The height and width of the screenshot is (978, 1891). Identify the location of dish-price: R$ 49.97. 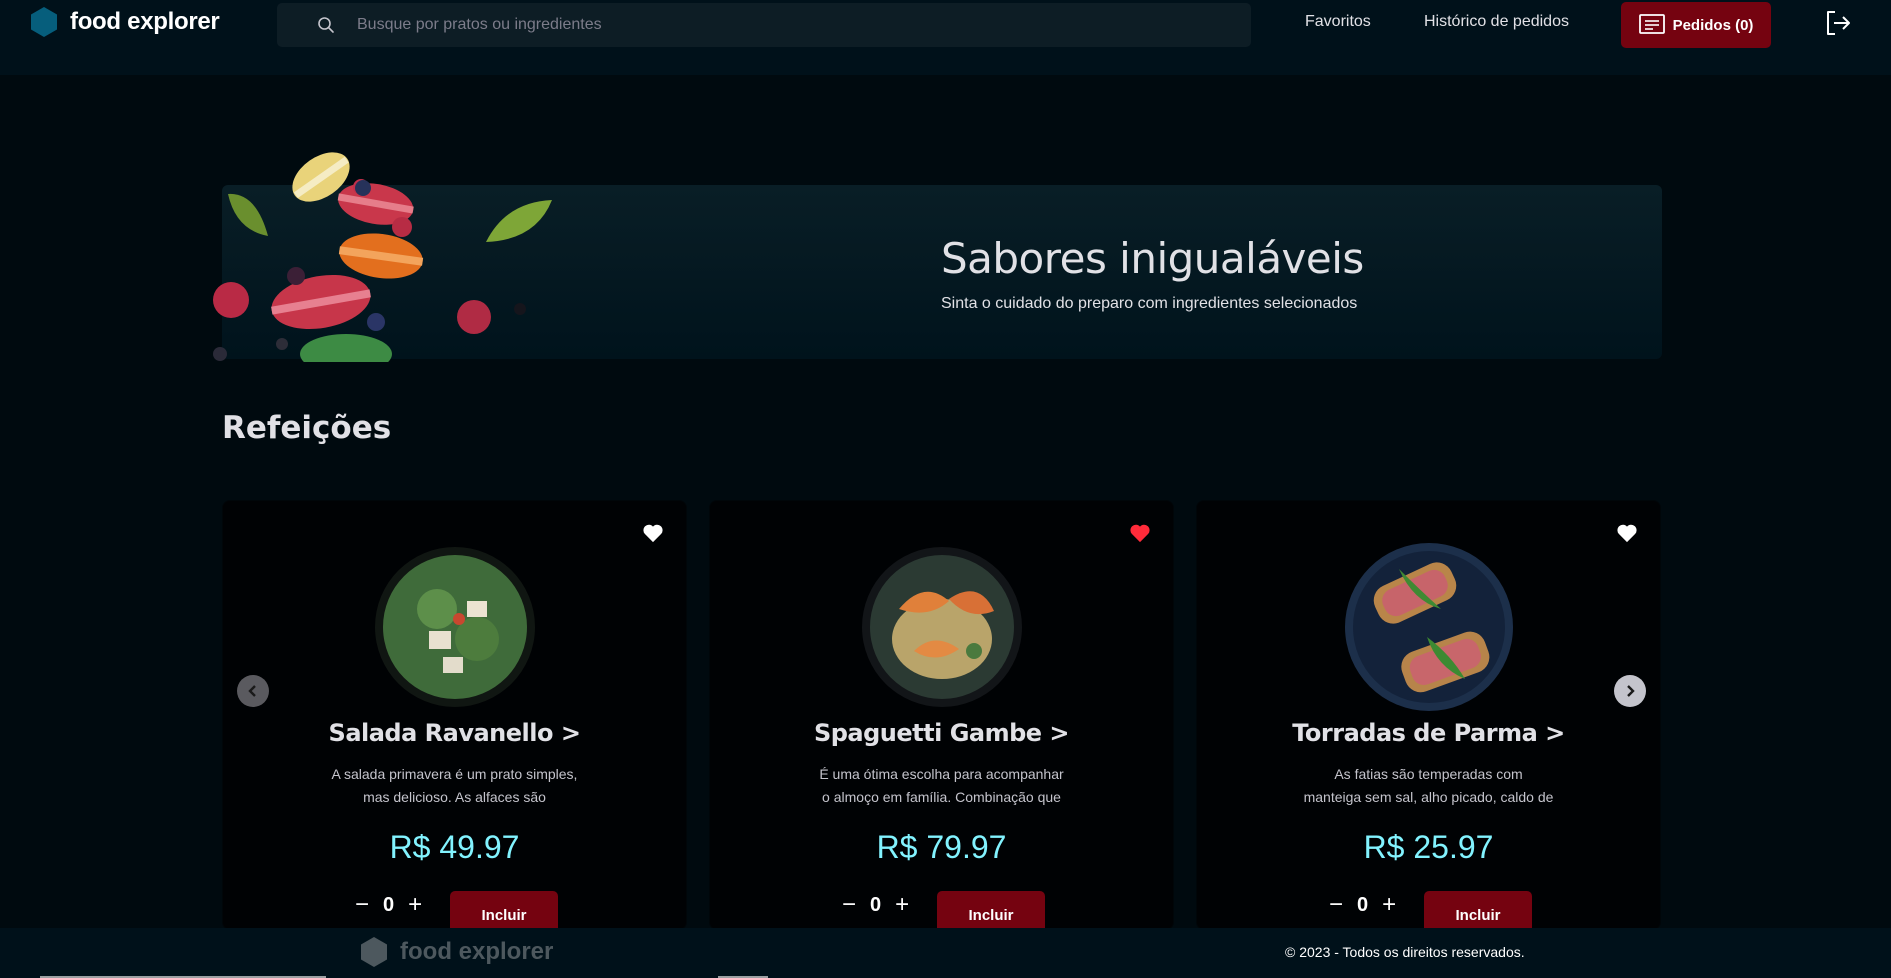
(454, 847).